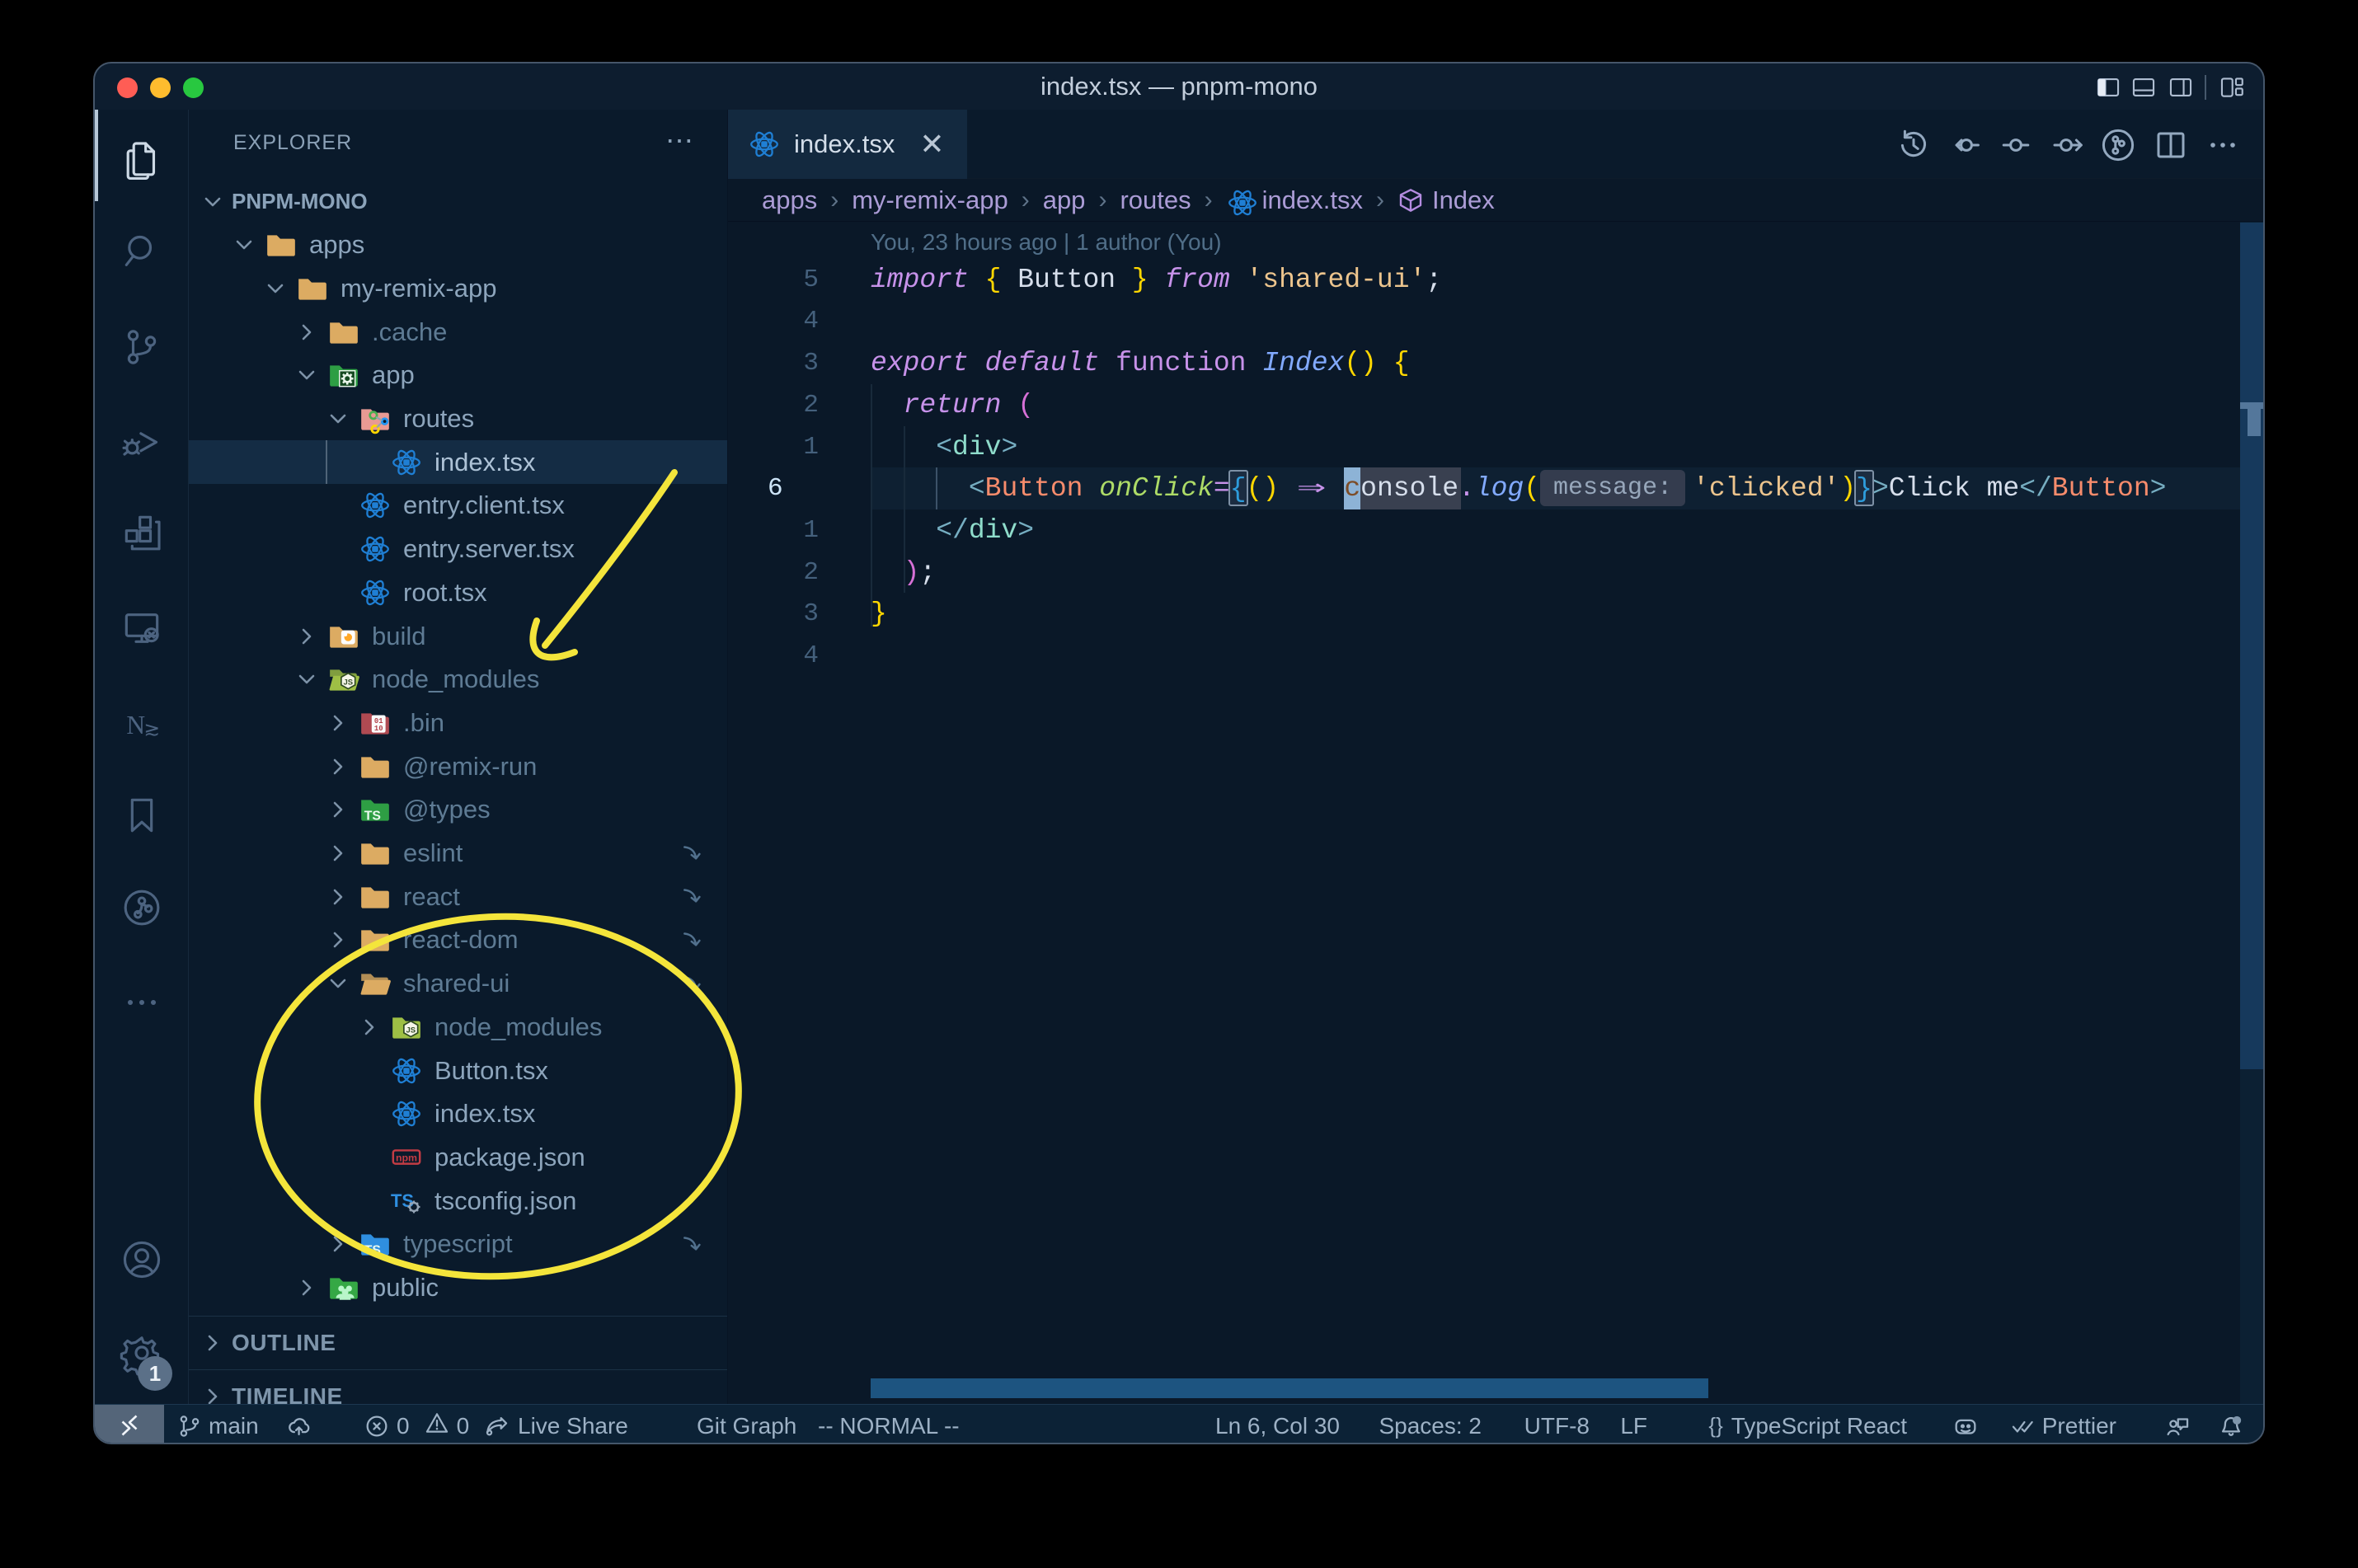 This screenshot has height=1568, width=2358. Describe the element at coordinates (136, 725) in the screenshot. I see `svg-text: N` at that location.